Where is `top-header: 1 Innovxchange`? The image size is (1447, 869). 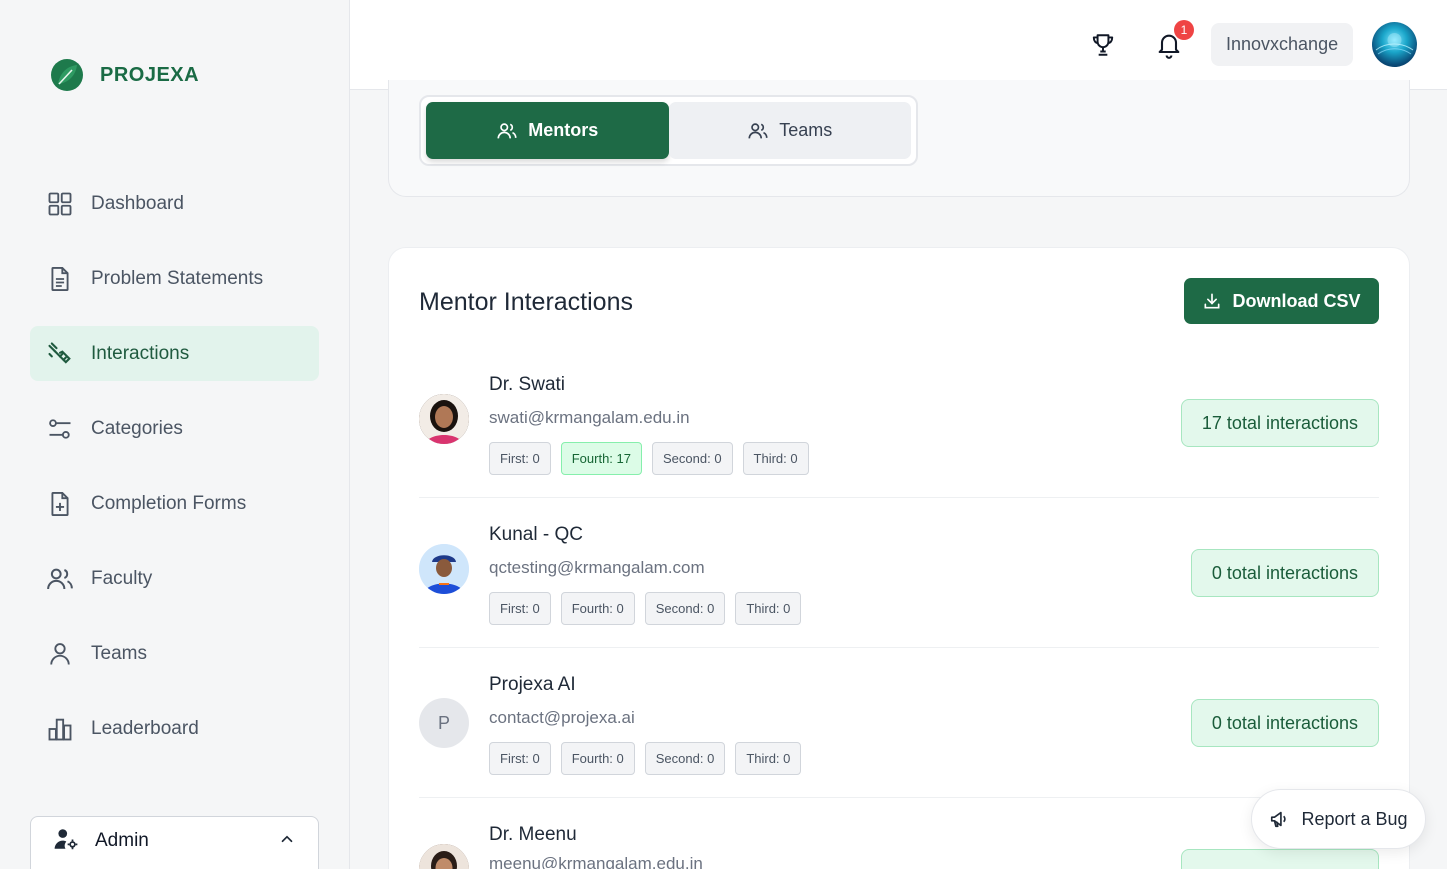
top-header: 1 Innovxchange is located at coordinates (898, 45).